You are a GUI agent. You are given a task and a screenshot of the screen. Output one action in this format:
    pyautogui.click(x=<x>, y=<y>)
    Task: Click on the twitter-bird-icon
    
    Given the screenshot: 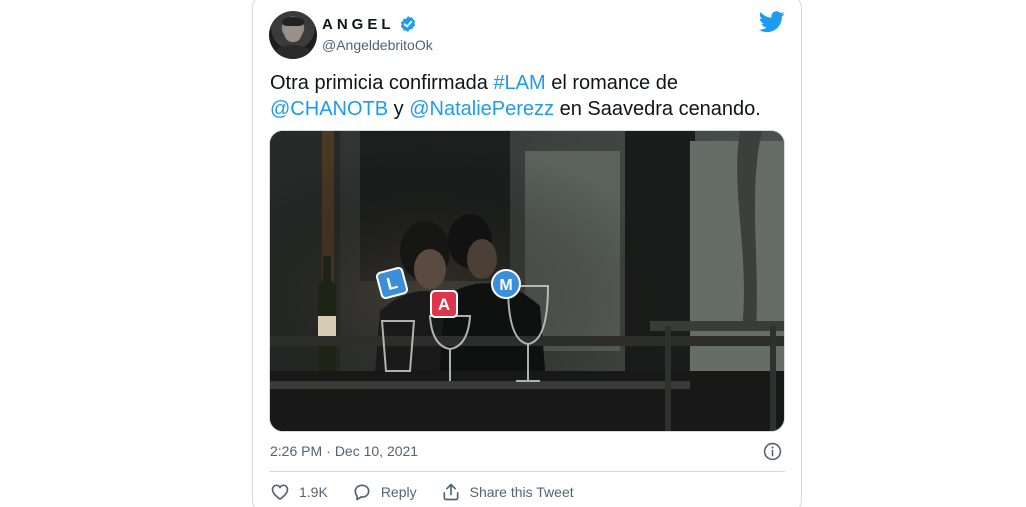 What is the action you would take?
    pyautogui.click(x=772, y=22)
    